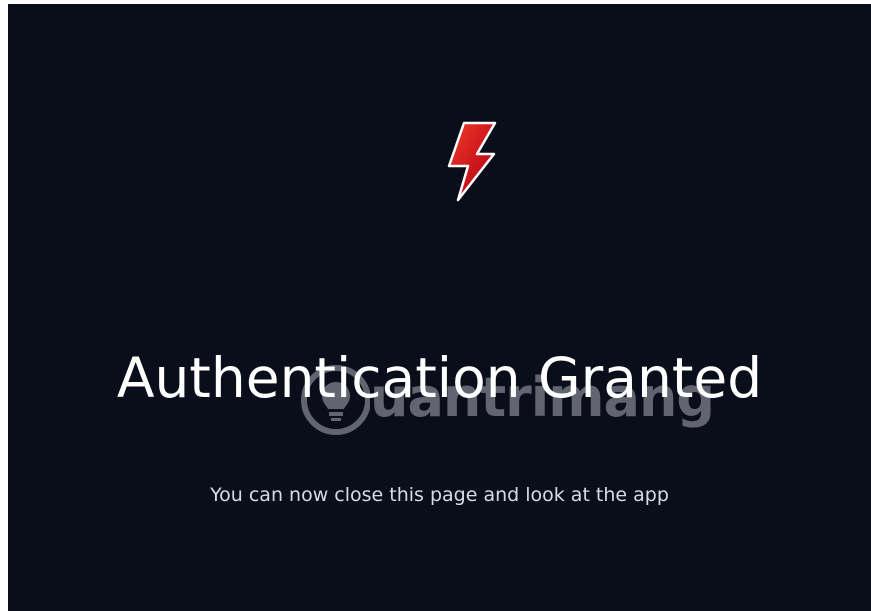  I want to click on lightning-bolt-icon, so click(472, 161).